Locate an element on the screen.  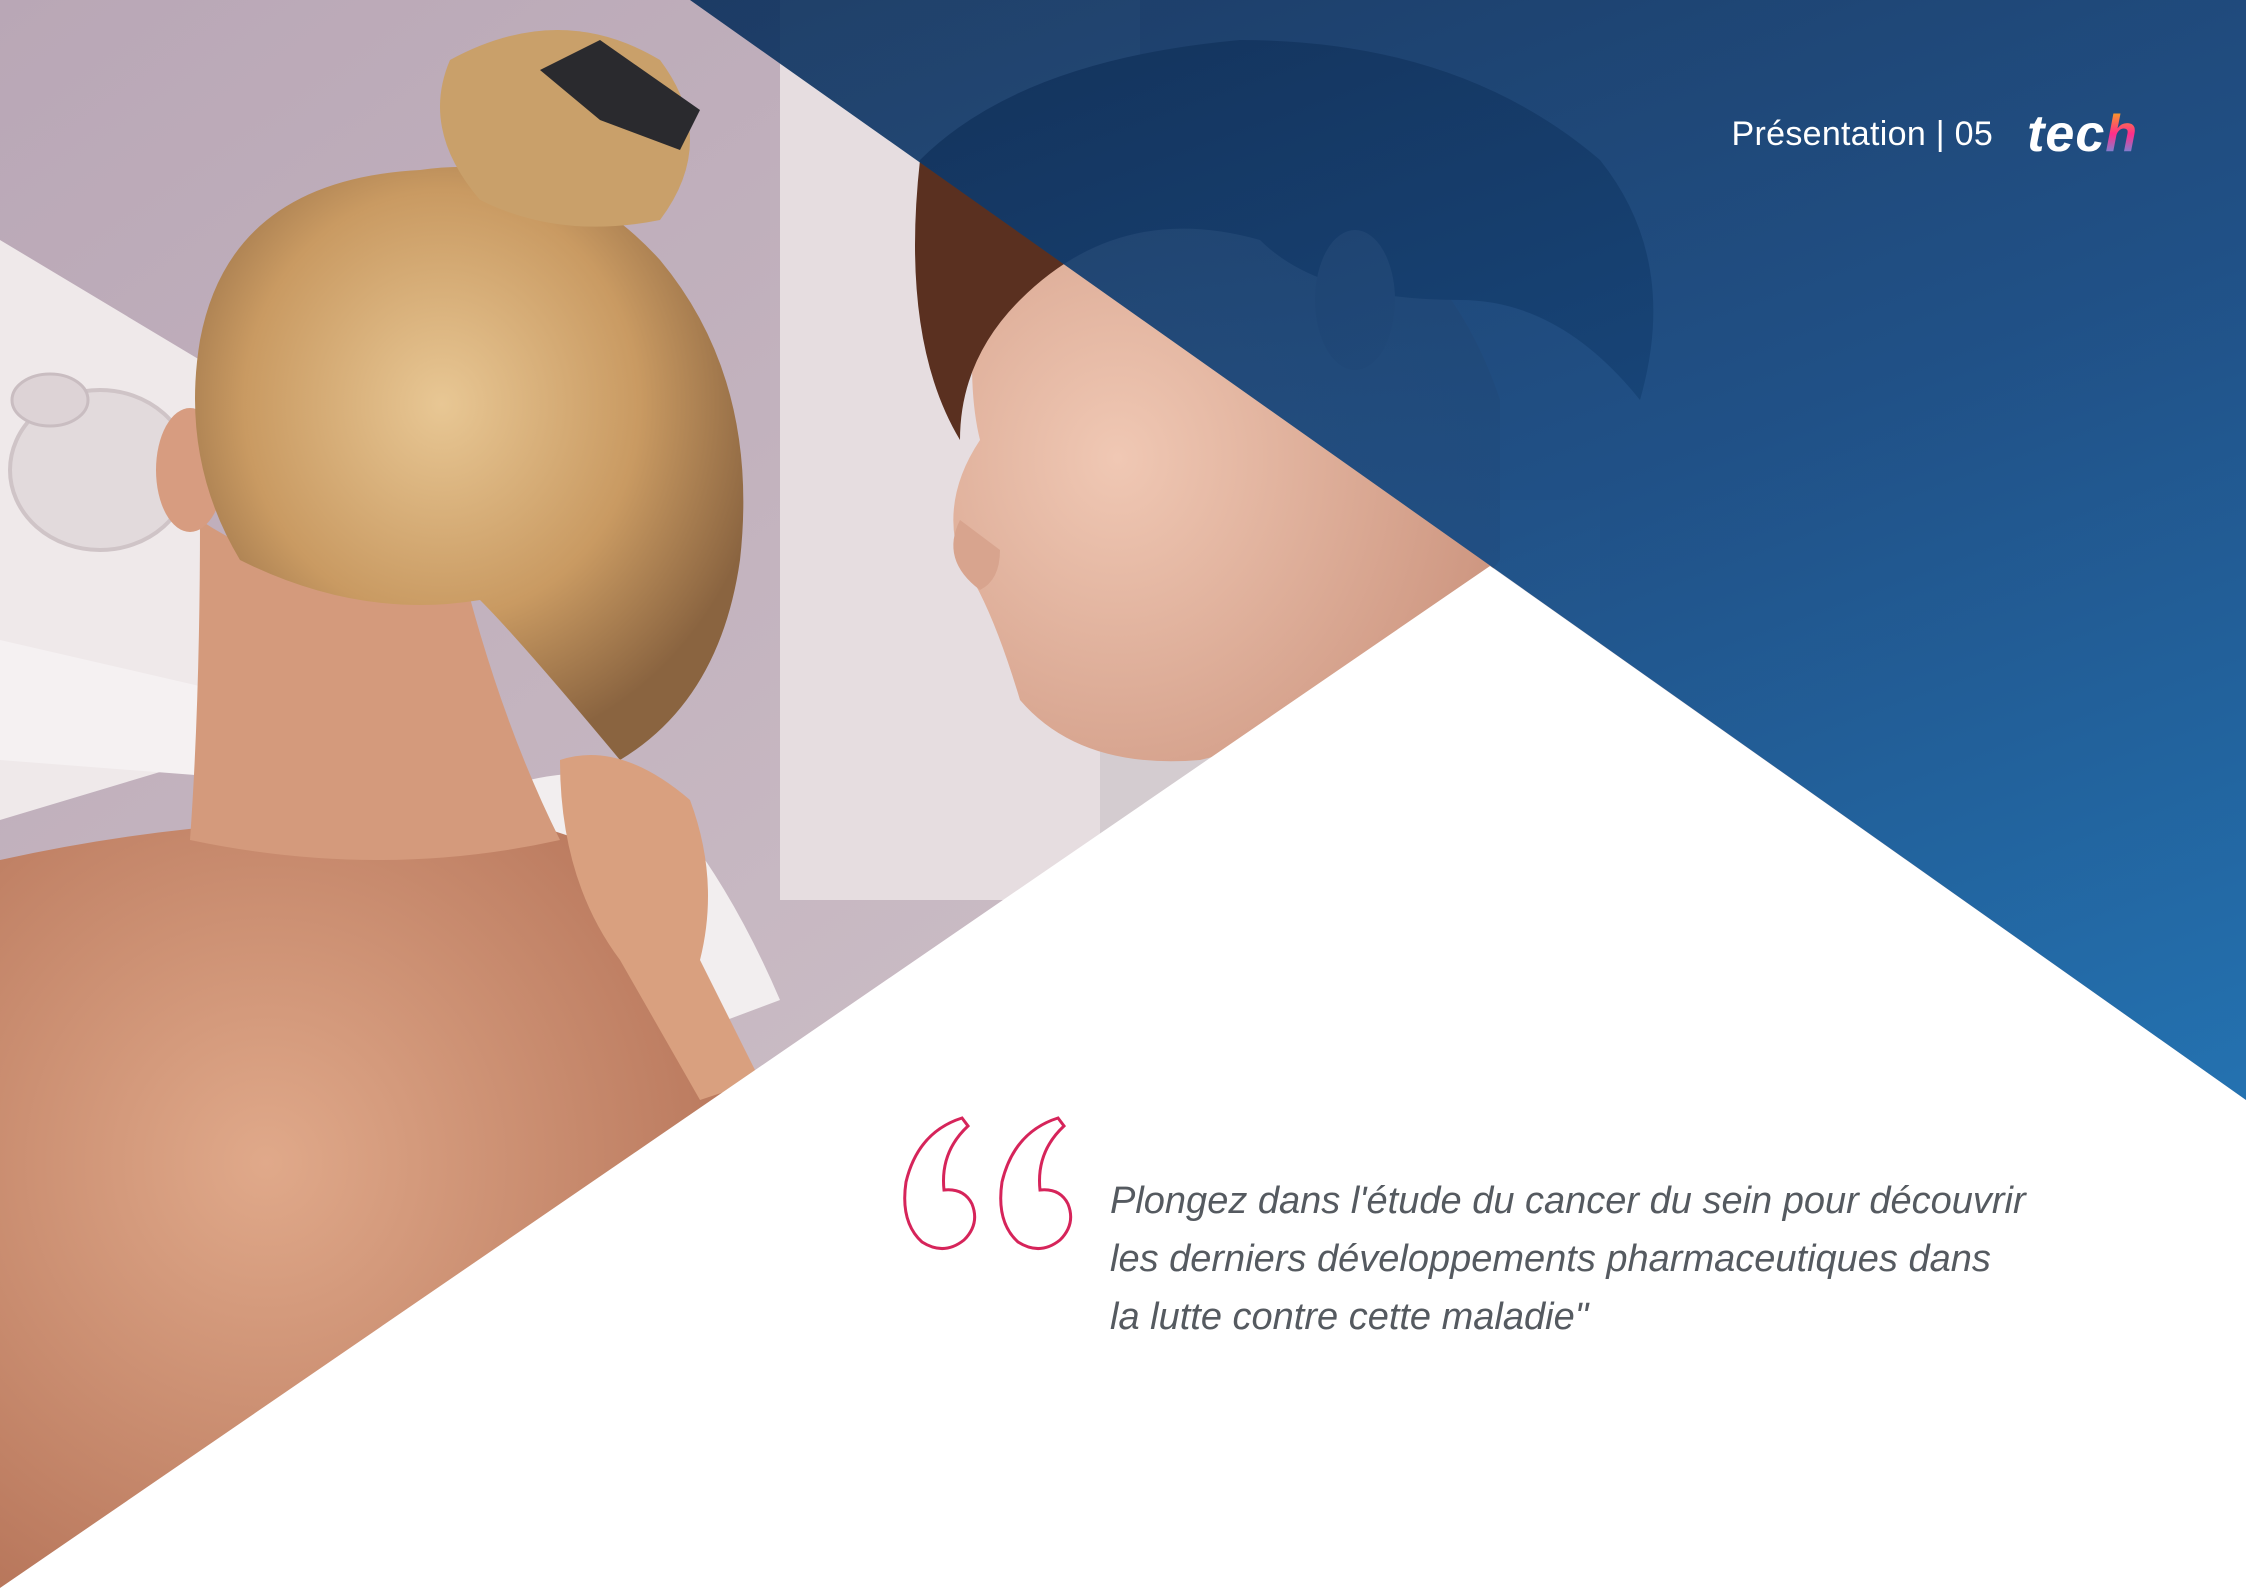
page-header: Présentation | 05 tec h is located at coordinates (1935, 134).